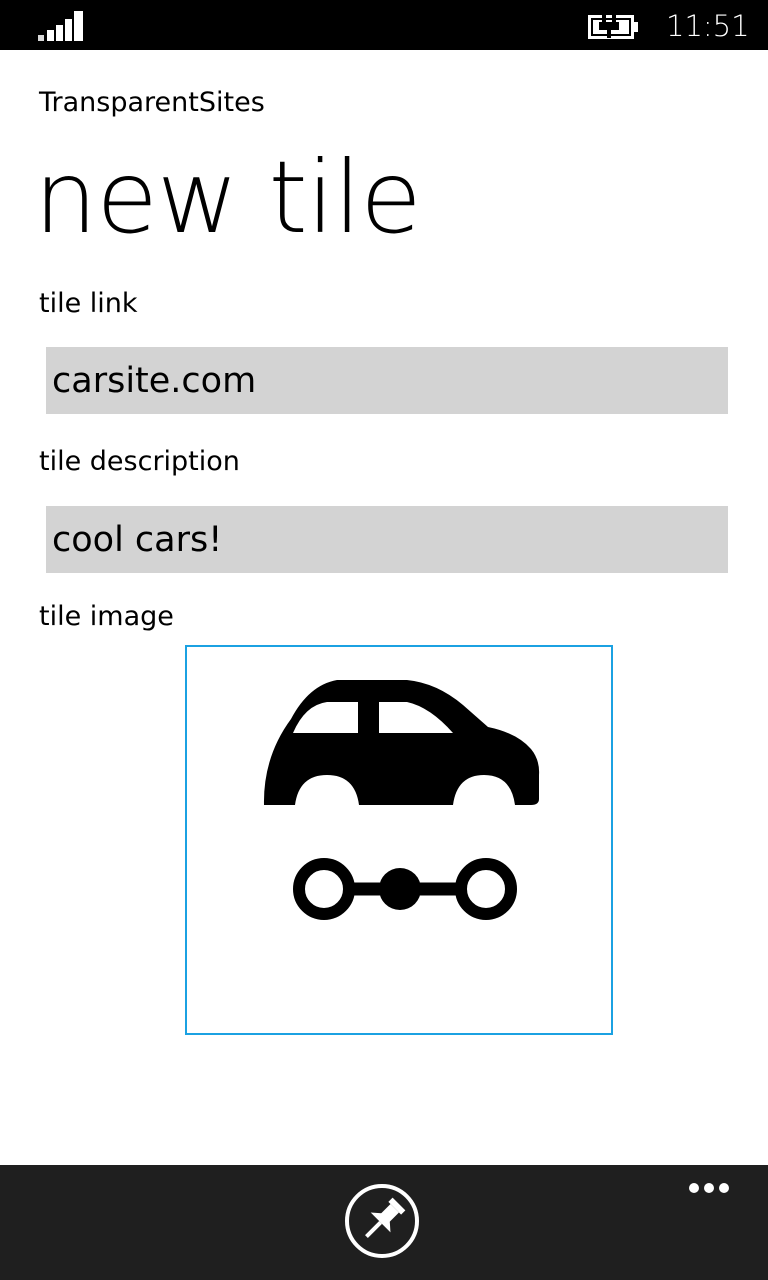 This screenshot has width=768, height=1280. What do you see at coordinates (228, 197) in the screenshot?
I see `page-title: new tile` at bounding box center [228, 197].